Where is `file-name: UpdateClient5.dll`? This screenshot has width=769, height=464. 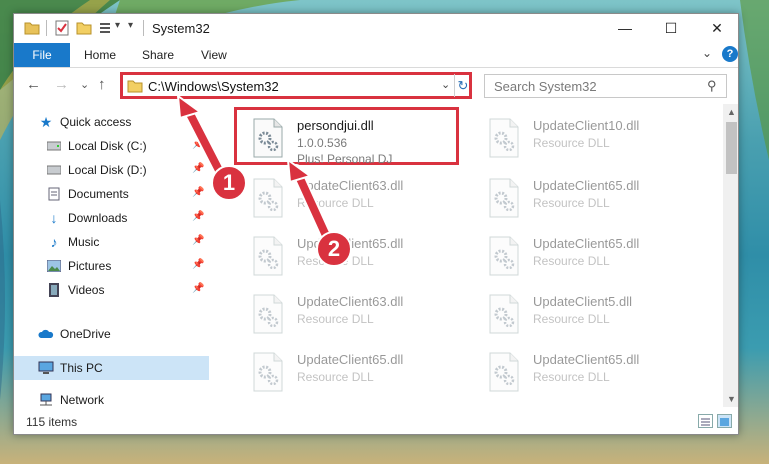 file-name: UpdateClient5.dll is located at coordinates (583, 301).